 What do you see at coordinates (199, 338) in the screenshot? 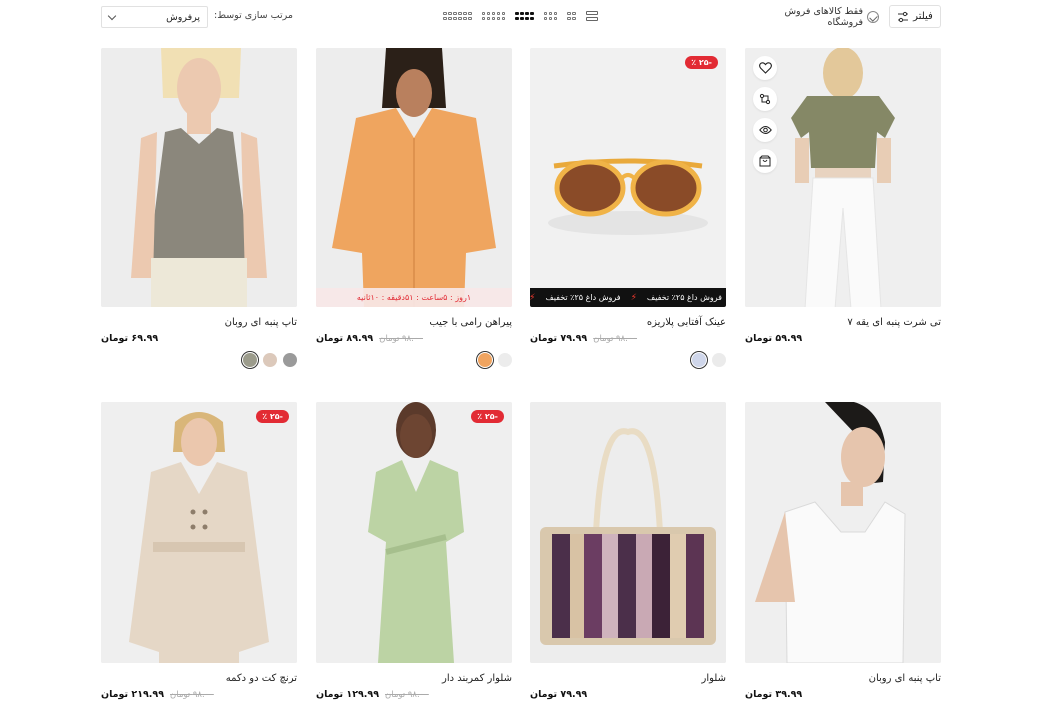
I see `price-row: ۶۹.۹۹ تومان` at bounding box center [199, 338].